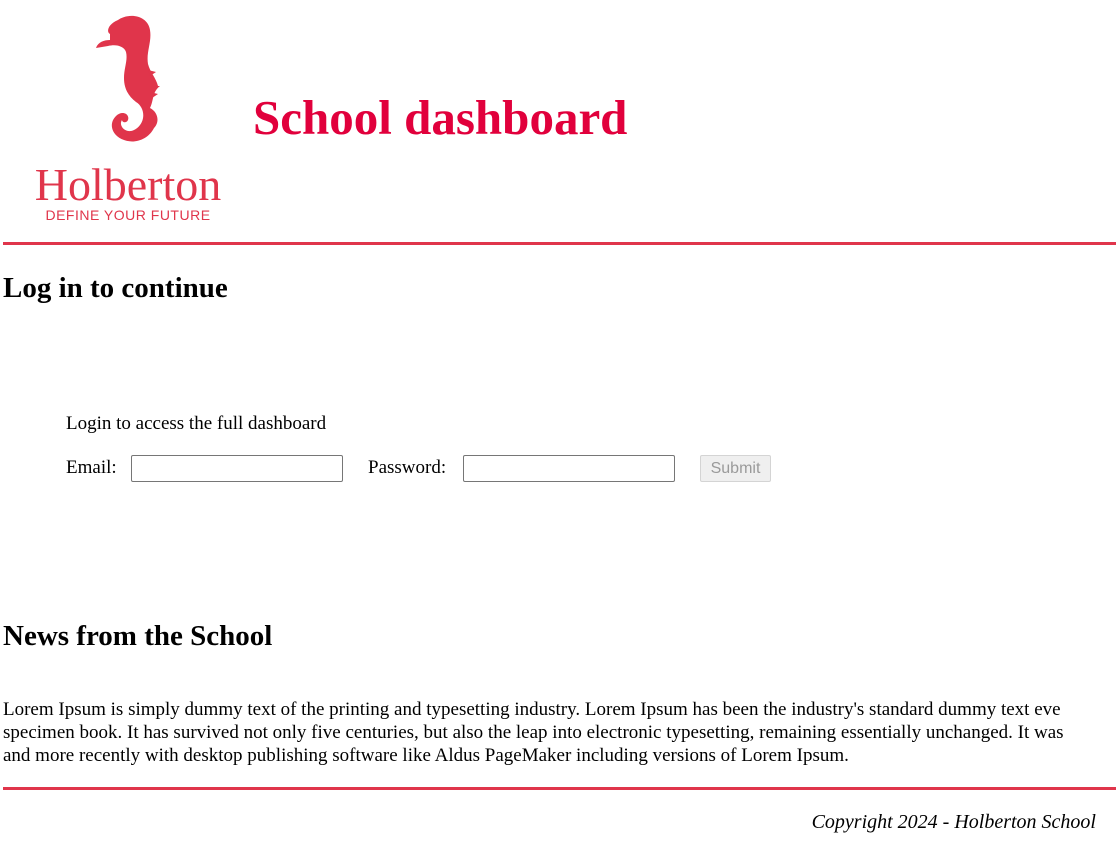 Image resolution: width=1116 pixels, height=853 pixels. What do you see at coordinates (138, 636) in the screenshot?
I see `news-heading: News from the School` at bounding box center [138, 636].